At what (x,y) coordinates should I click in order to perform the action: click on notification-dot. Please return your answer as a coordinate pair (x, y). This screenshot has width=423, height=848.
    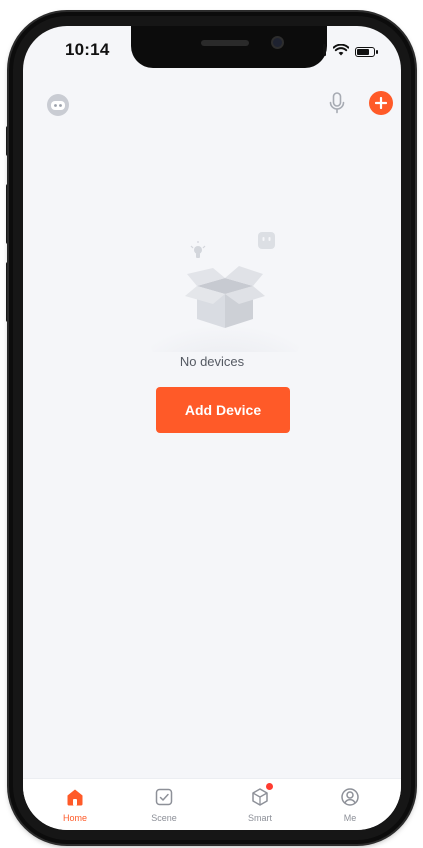
    Looking at the image, I should click on (269, 786).